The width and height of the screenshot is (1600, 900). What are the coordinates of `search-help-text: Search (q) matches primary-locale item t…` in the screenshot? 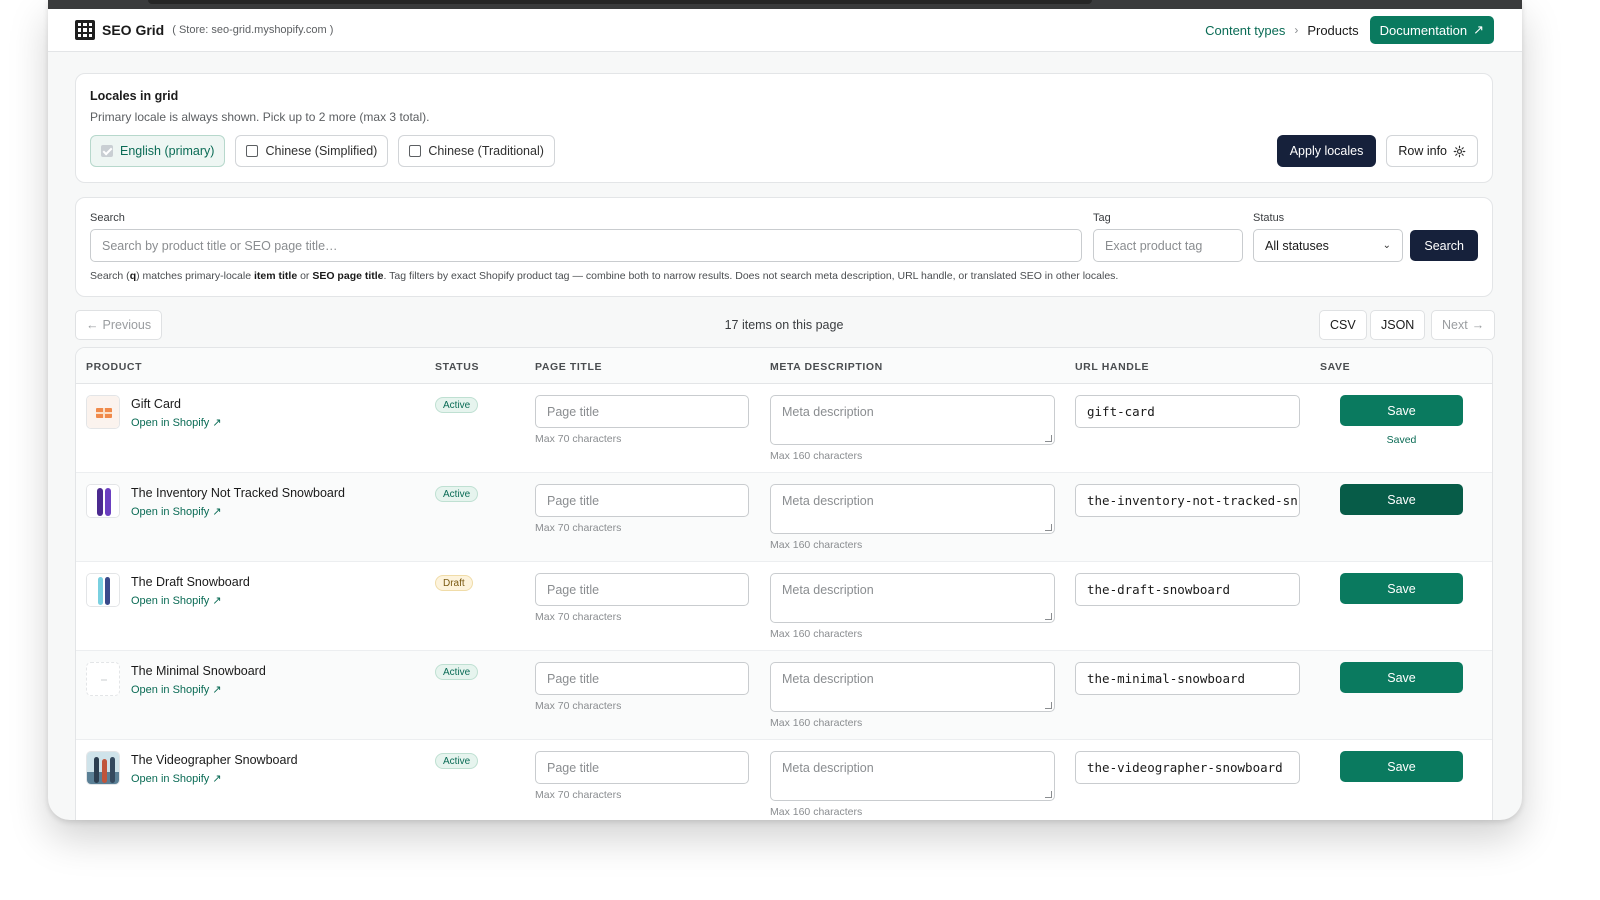 It's located at (604, 276).